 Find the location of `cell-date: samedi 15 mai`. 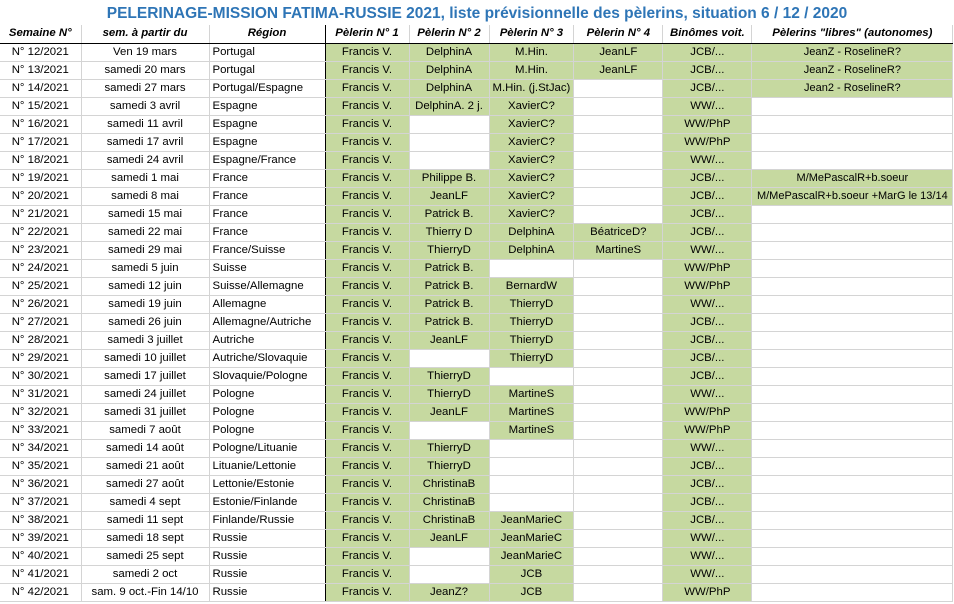

cell-date: samedi 15 mai is located at coordinates (145, 214).